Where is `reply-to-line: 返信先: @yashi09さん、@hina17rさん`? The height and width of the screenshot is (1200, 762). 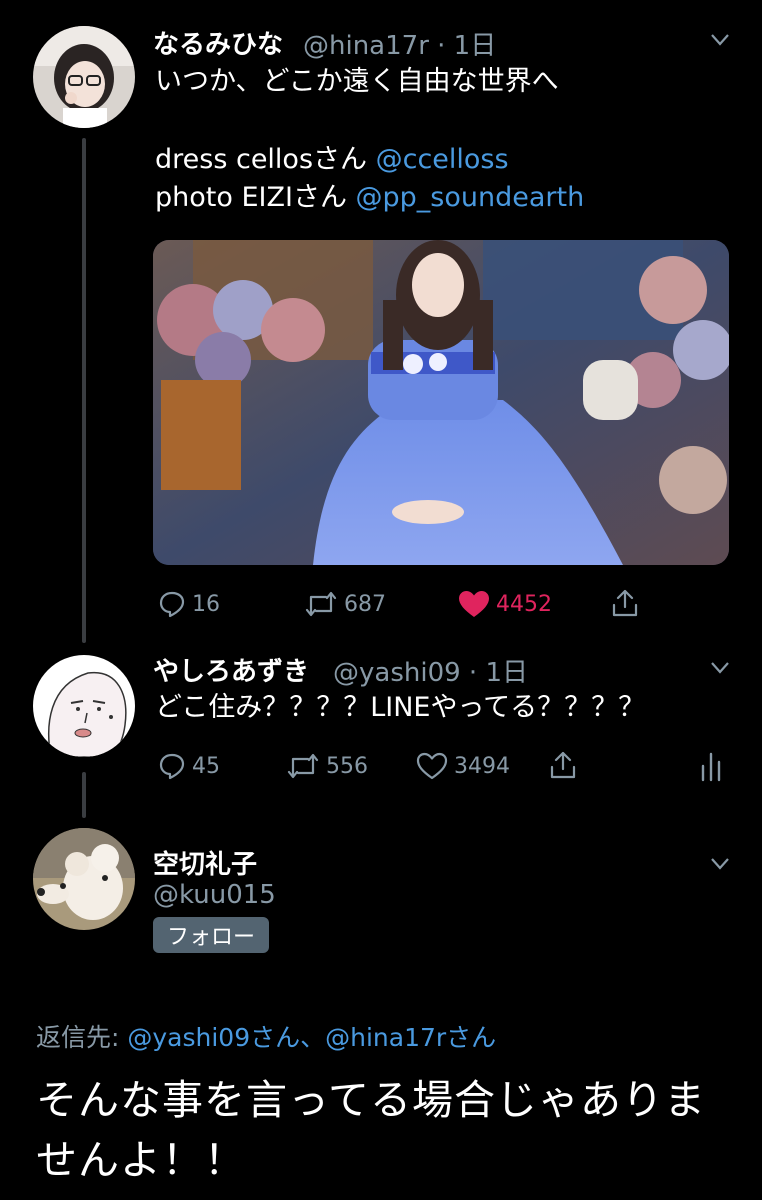
reply-to-line: 返信先: @yashi09さん、@hina17rさん is located at coordinates (266, 1036).